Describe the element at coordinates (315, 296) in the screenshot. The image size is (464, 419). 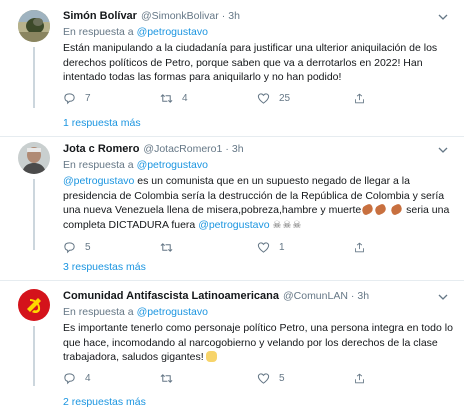
I see `user-handle: @ComunLAN` at that location.